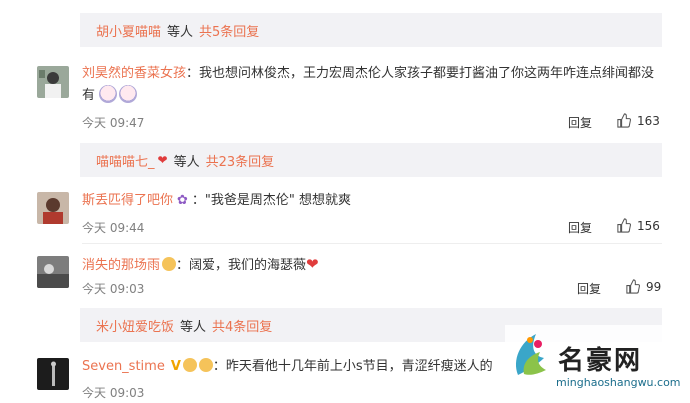  What do you see at coordinates (654, 286) in the screenshot?
I see `like-count: 99` at bounding box center [654, 286].